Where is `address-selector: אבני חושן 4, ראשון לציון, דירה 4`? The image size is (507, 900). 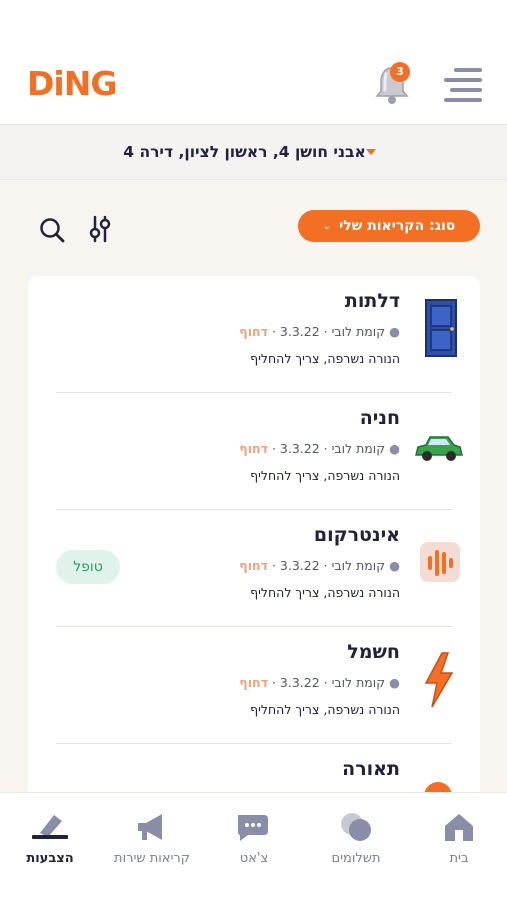
address-selector: אבני חושן 4, ראשון לציון, דירה 4 is located at coordinates (253, 152).